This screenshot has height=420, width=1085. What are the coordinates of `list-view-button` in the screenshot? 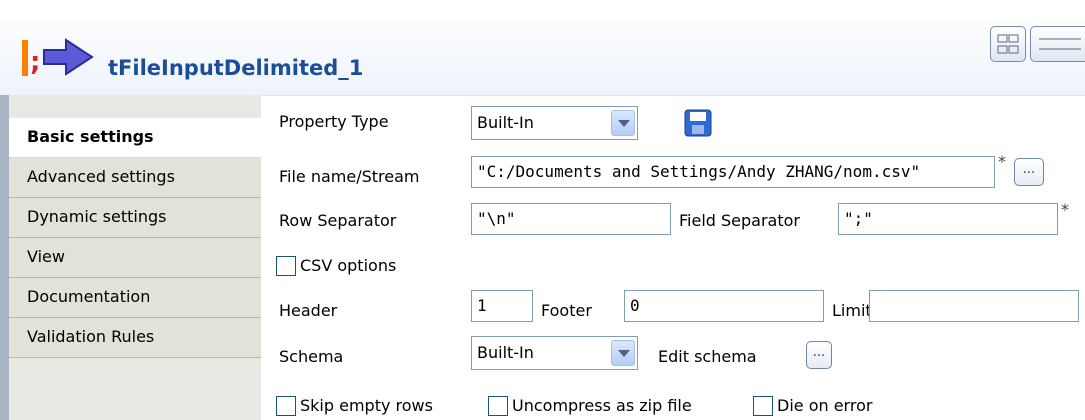 It's located at (1057, 44).